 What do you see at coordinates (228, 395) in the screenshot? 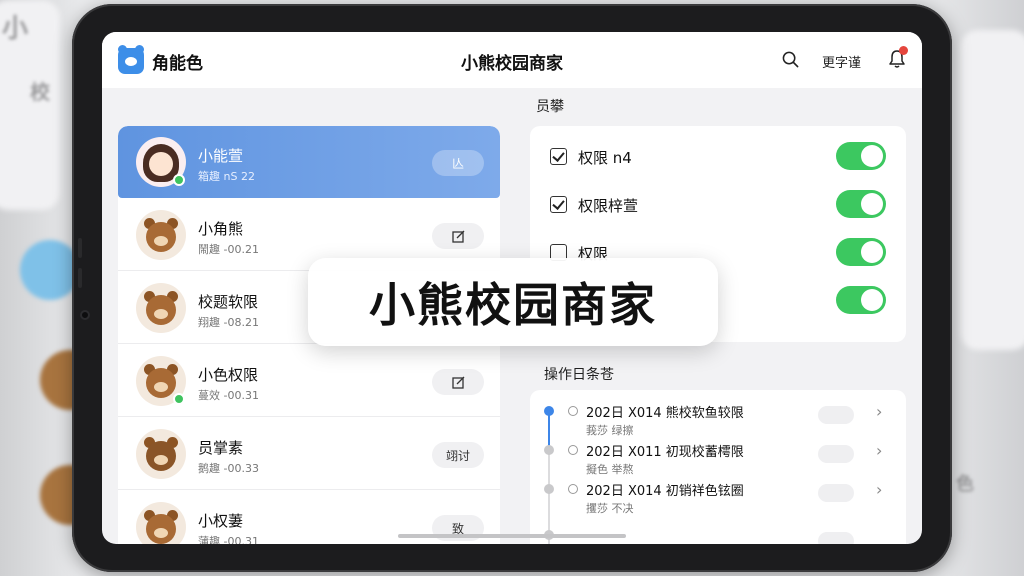
I see `user-meta: 蔓效 -00.31` at bounding box center [228, 395].